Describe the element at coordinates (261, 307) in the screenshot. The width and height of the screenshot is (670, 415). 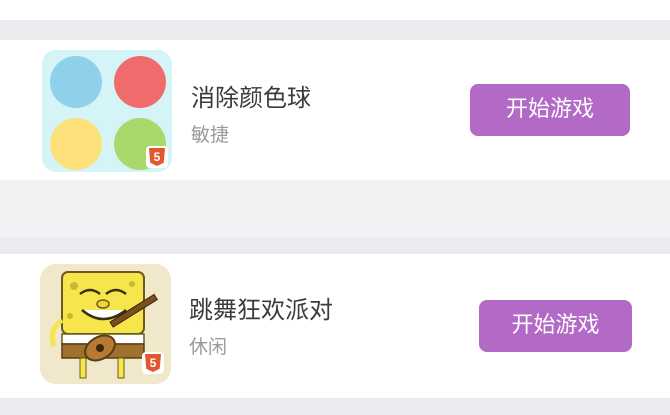
I see `game-title: 跳舞狂欢派对` at that location.